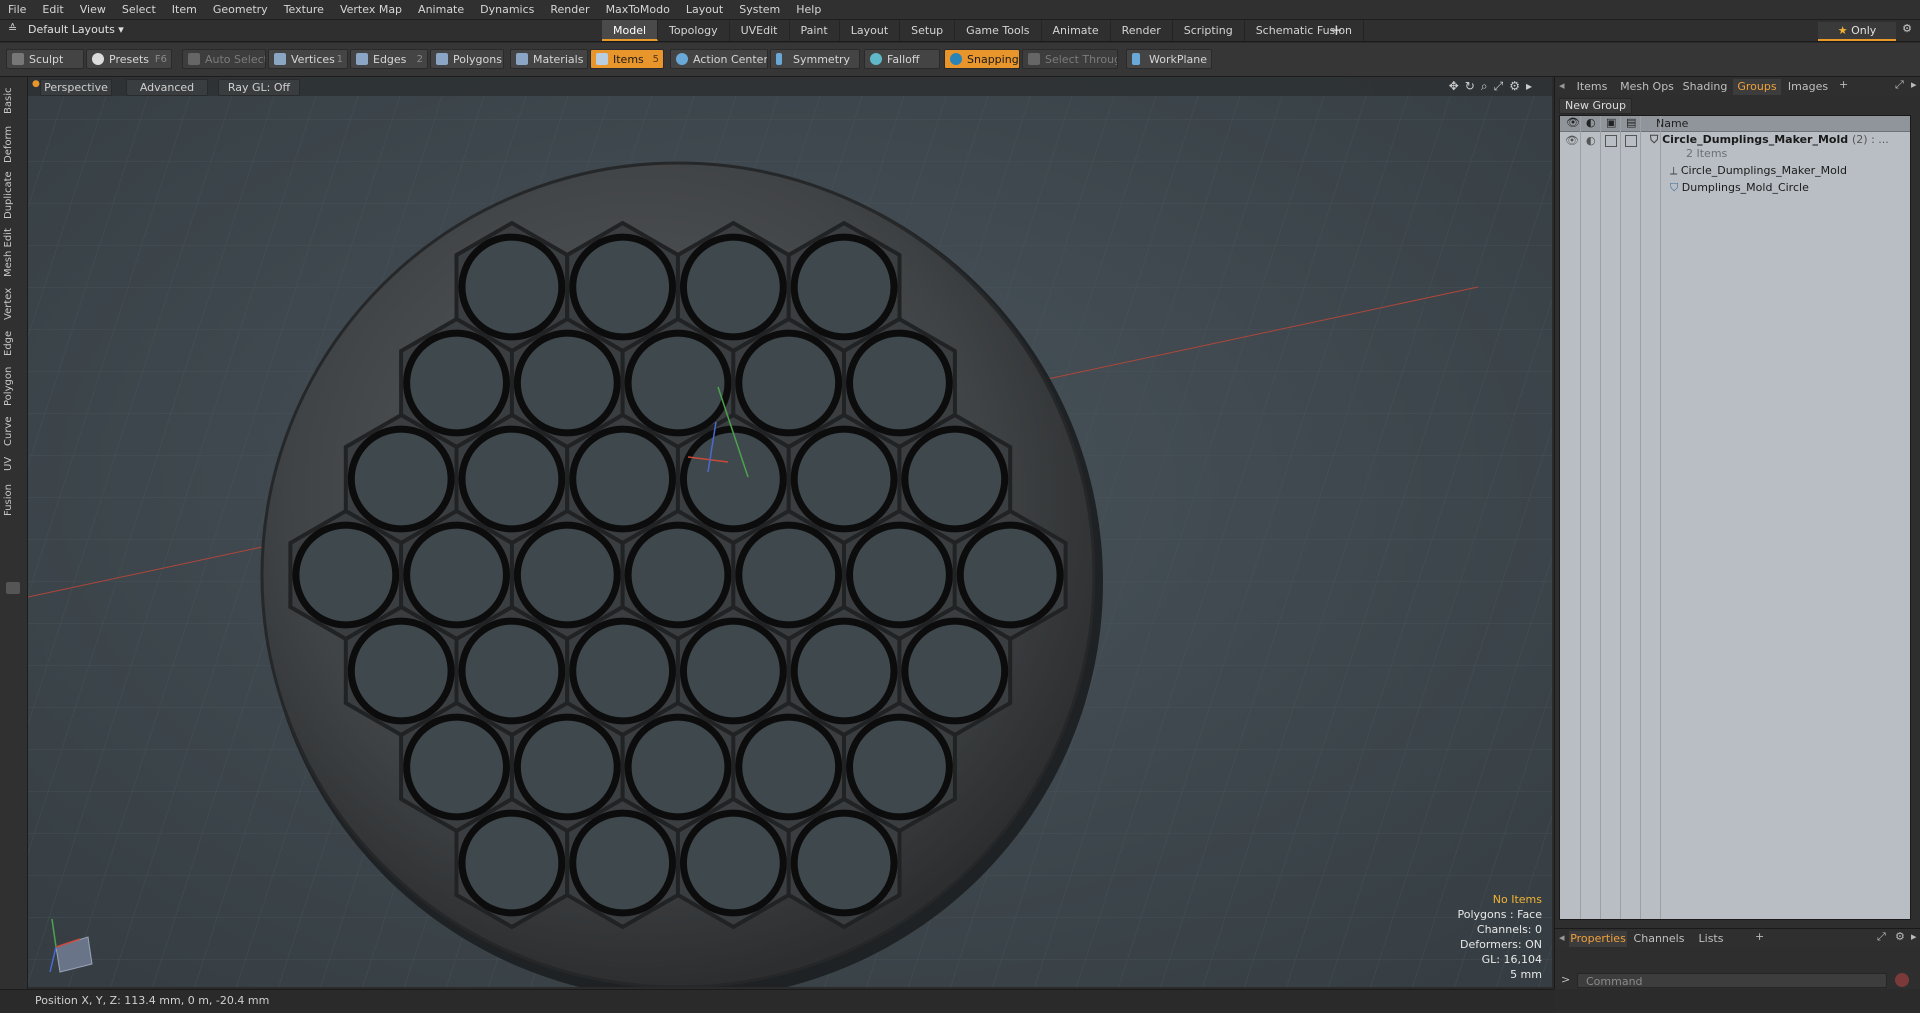 The height and width of the screenshot is (1013, 1920). What do you see at coordinates (1595, 106) in the screenshot?
I see `new-group-button: New Group` at bounding box center [1595, 106].